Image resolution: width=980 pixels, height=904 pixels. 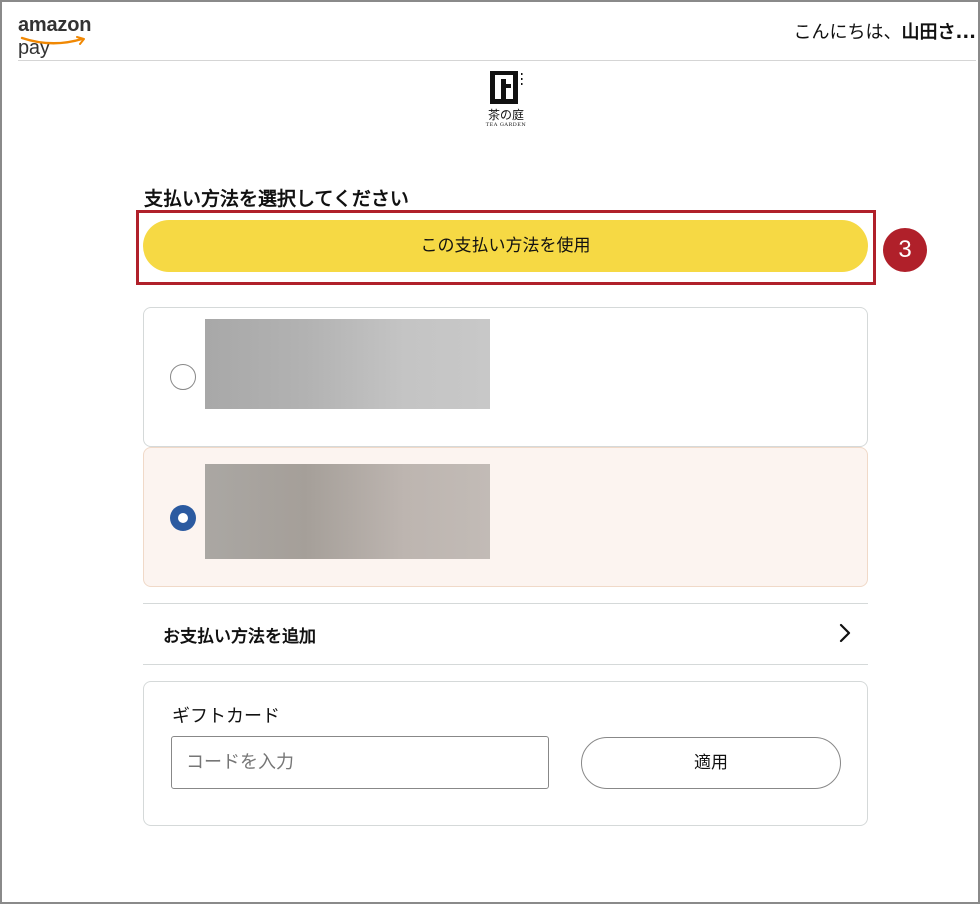 I want to click on amazon-pay-logo: amazon pay, so click(x=73, y=36).